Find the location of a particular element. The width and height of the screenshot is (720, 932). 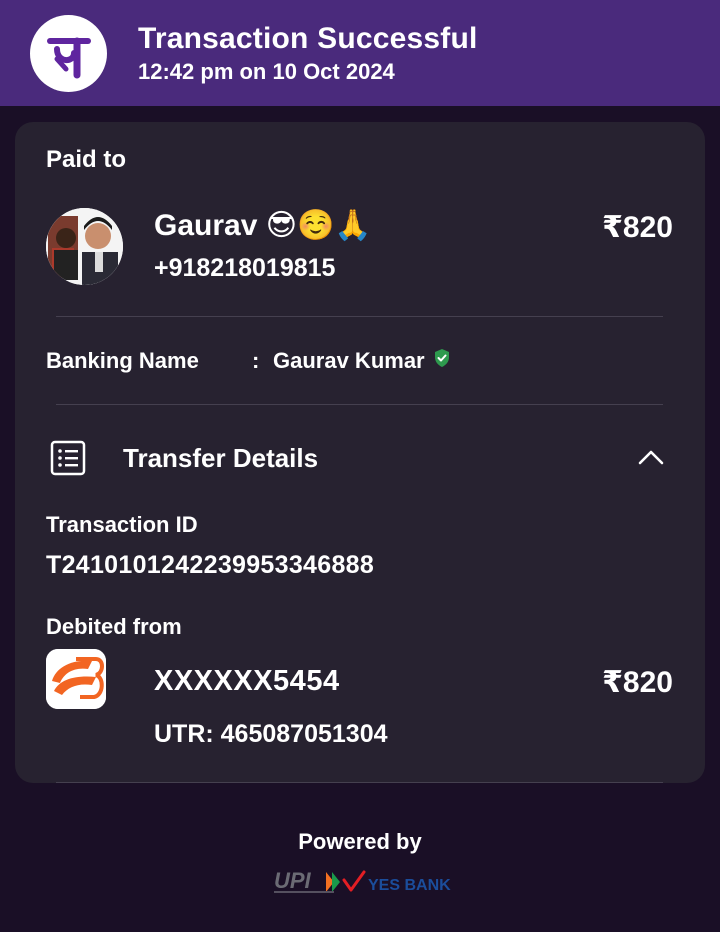

upi-logo: UPI is located at coordinates (307, 880).